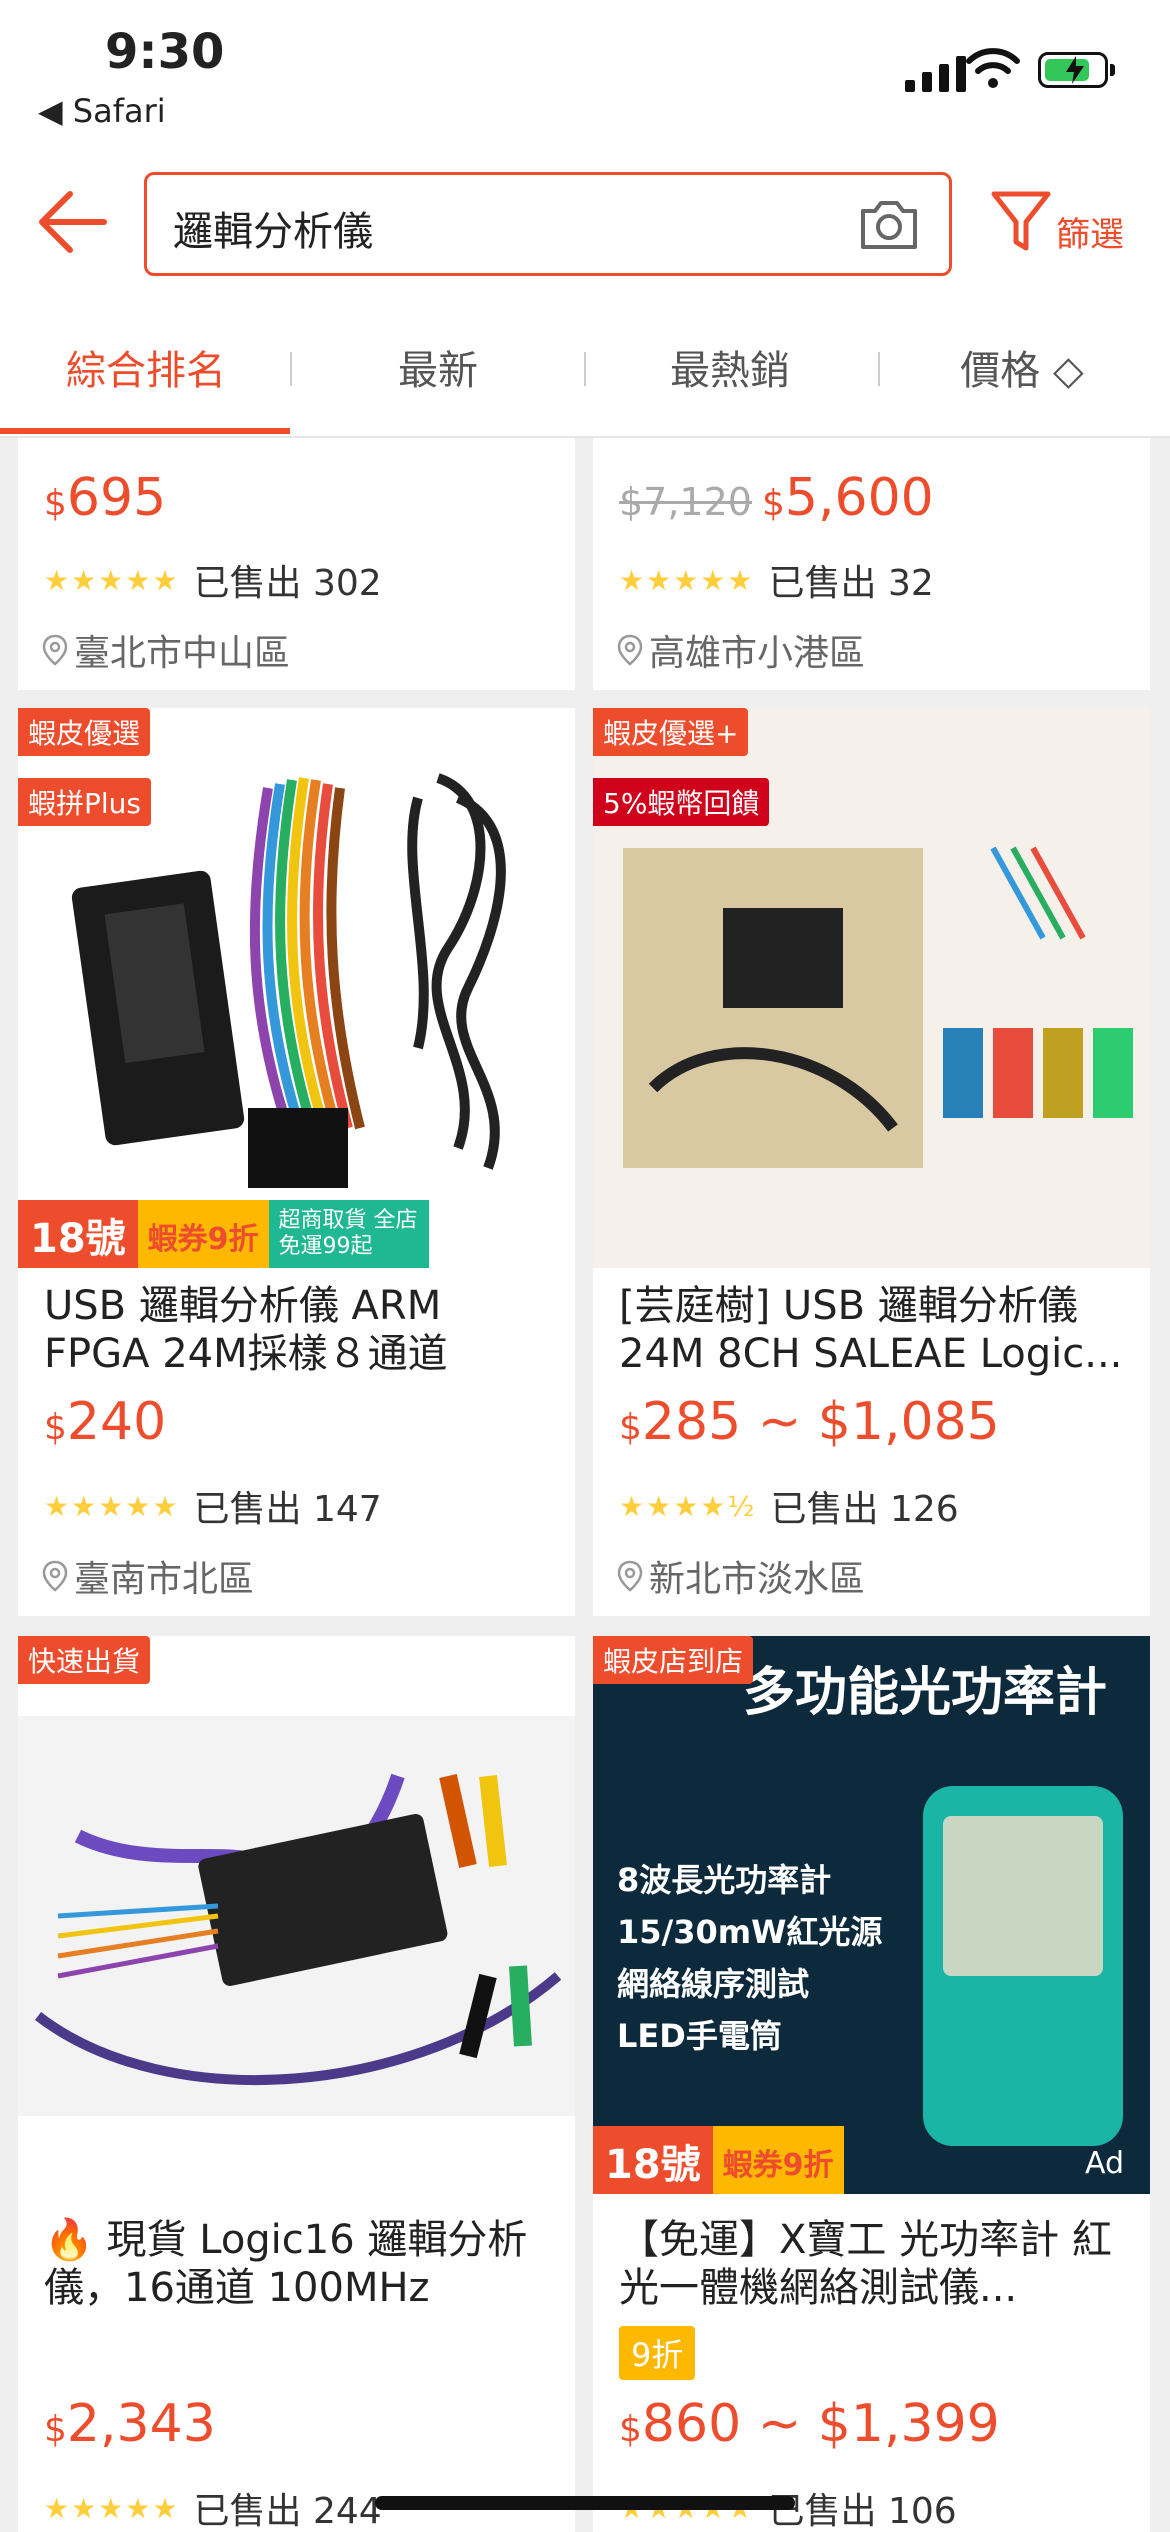  What do you see at coordinates (548, 224) in the screenshot?
I see `search-input: 邏輯分析儀` at bounding box center [548, 224].